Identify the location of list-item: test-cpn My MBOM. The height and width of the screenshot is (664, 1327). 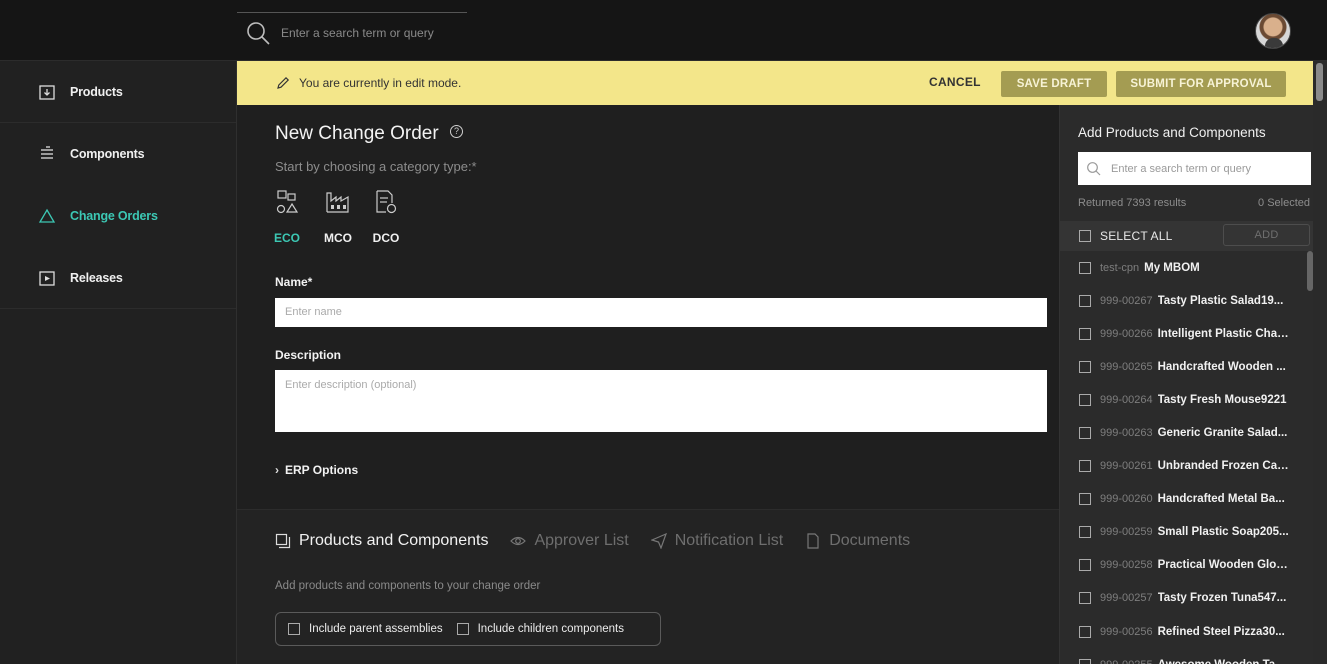
(1187, 267).